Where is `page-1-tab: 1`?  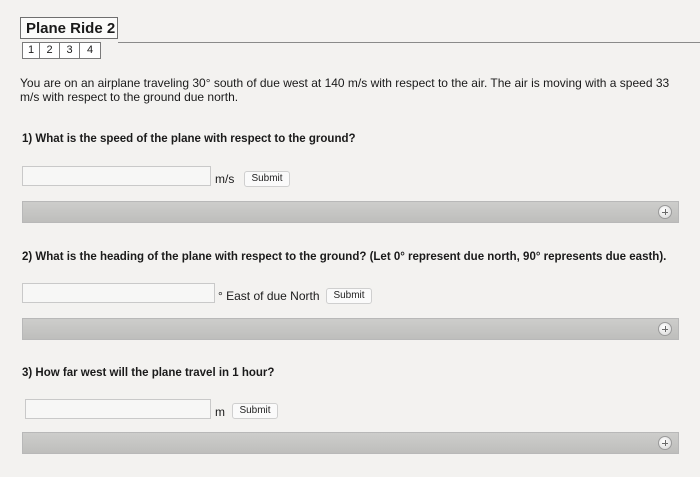
page-1-tab: 1 is located at coordinates (31, 50).